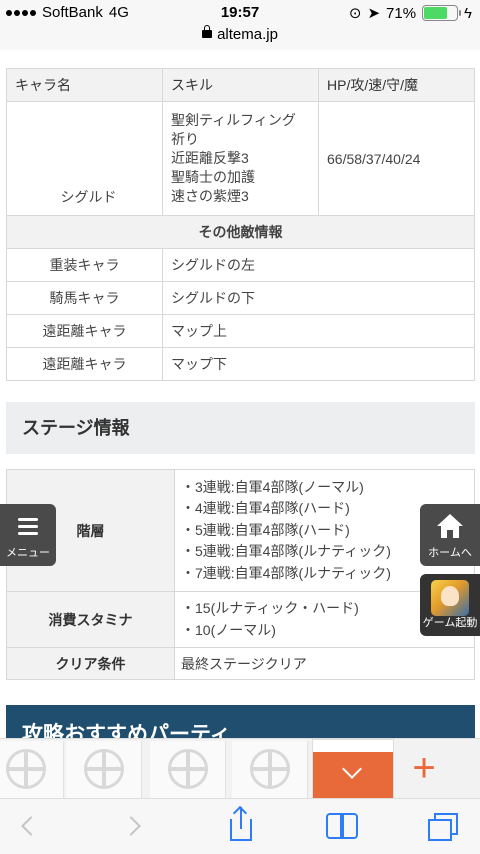 This screenshot has width=480, height=854. Describe the element at coordinates (468, 13) in the screenshot. I see `charging-icon: ϟ` at that location.